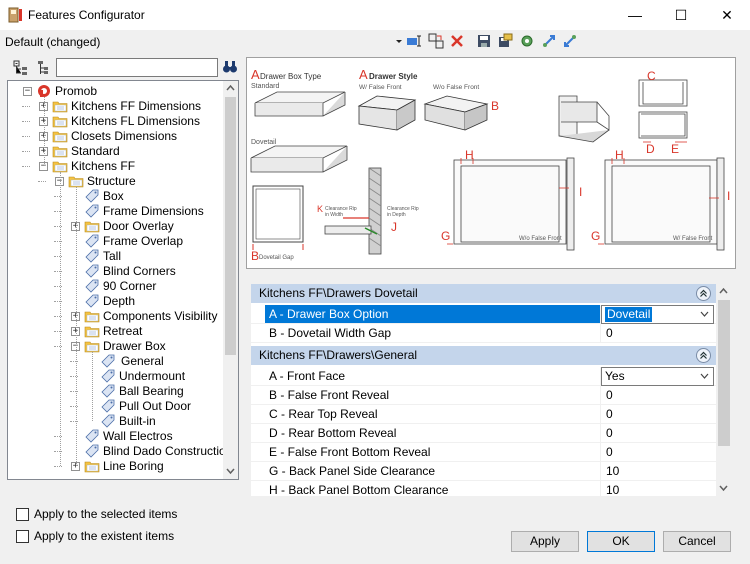 The height and width of the screenshot is (564, 750). I want to click on clearance-width-label-2: in Width, so click(334, 215).